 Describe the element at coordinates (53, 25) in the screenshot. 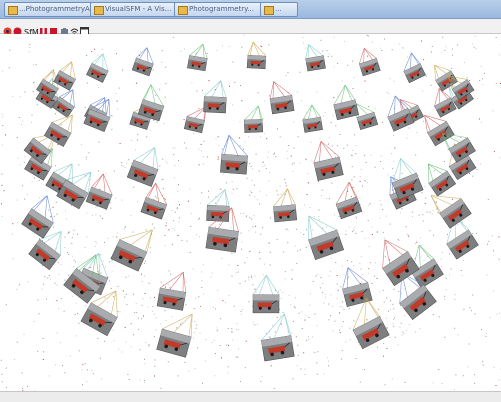

I see `stop-icon` at that location.